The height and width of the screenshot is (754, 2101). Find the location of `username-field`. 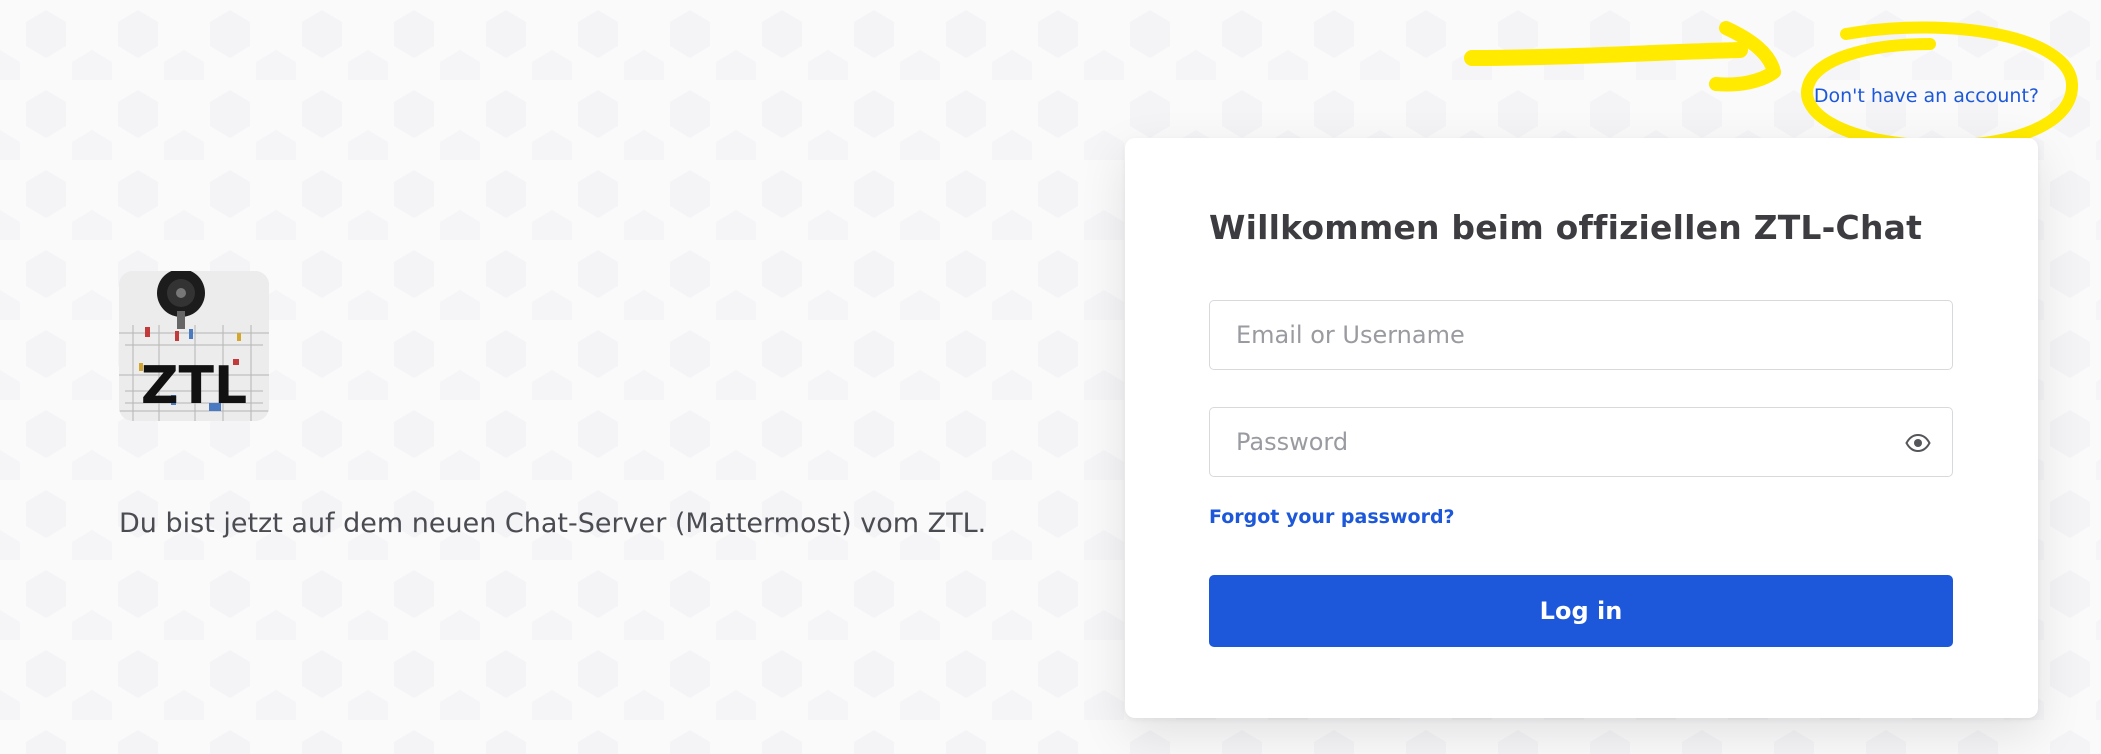

username-field is located at coordinates (1581, 335).